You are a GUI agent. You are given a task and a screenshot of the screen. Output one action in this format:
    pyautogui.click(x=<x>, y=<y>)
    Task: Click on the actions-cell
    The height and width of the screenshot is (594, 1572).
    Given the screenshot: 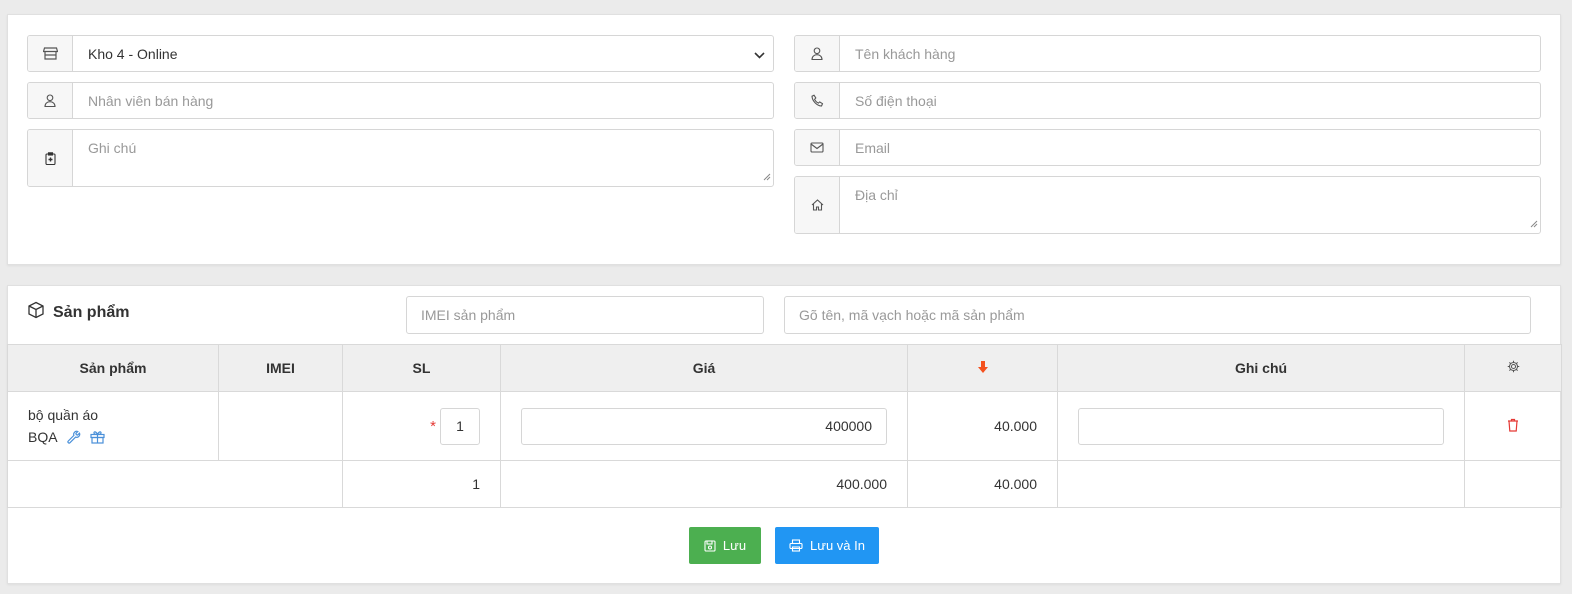 What is the action you would take?
    pyautogui.click(x=1513, y=426)
    